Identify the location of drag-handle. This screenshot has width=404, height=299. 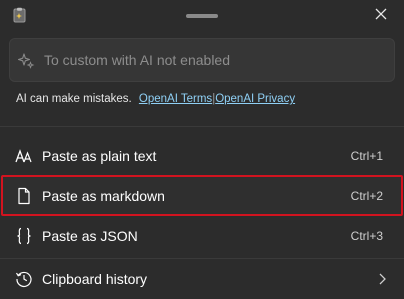
(202, 16).